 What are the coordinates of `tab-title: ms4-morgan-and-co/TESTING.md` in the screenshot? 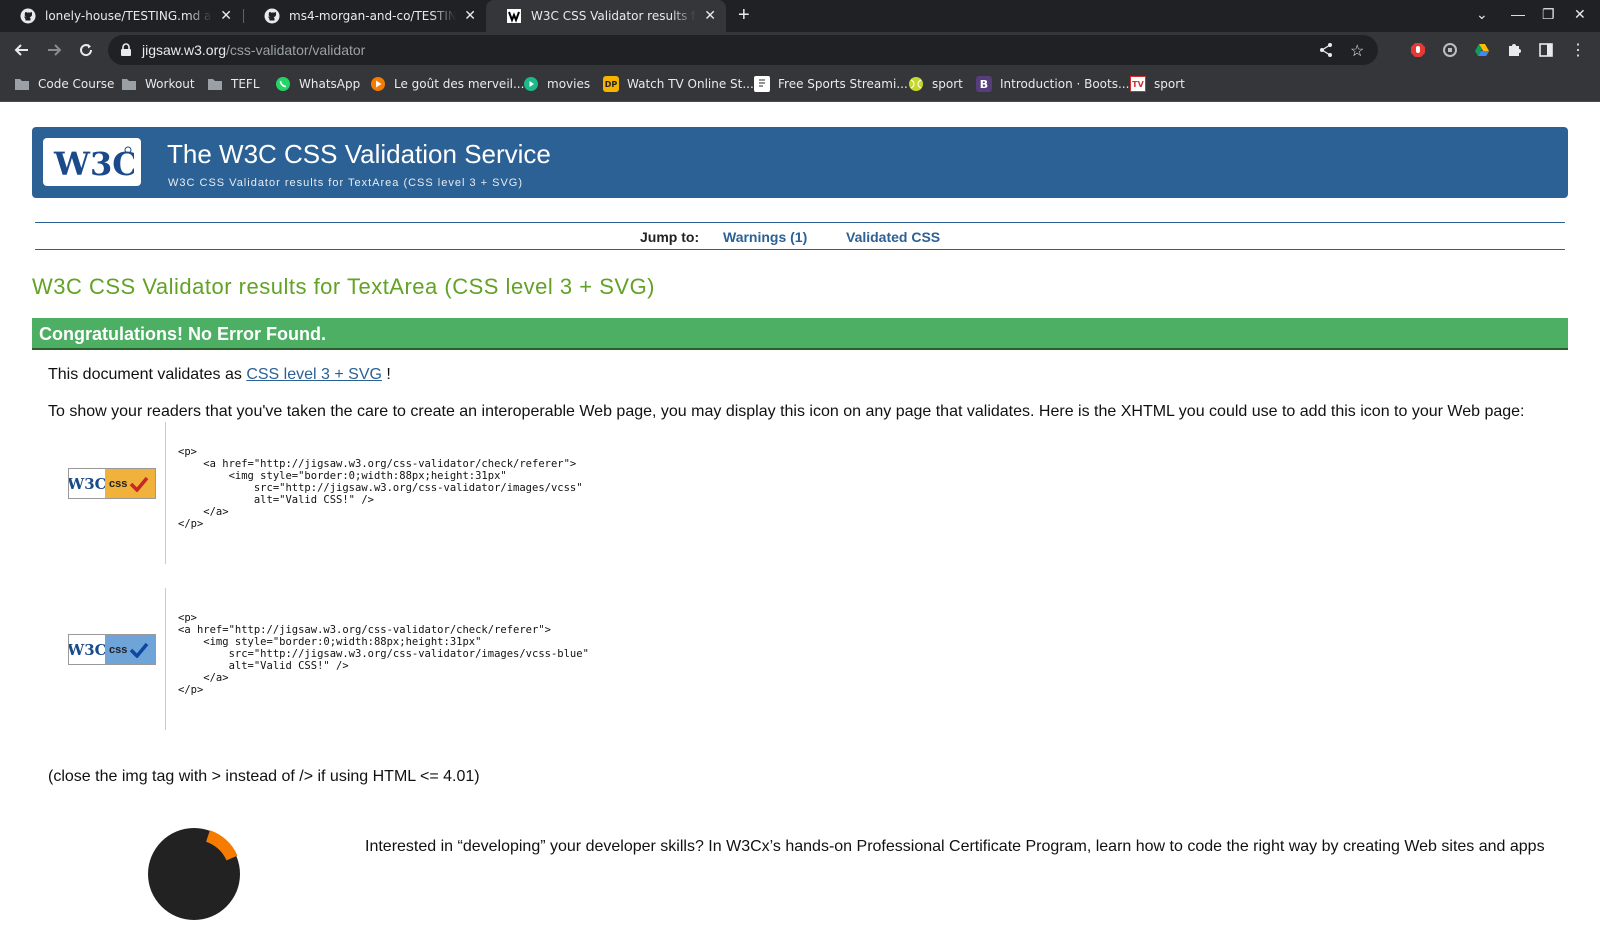 It's located at (373, 16).